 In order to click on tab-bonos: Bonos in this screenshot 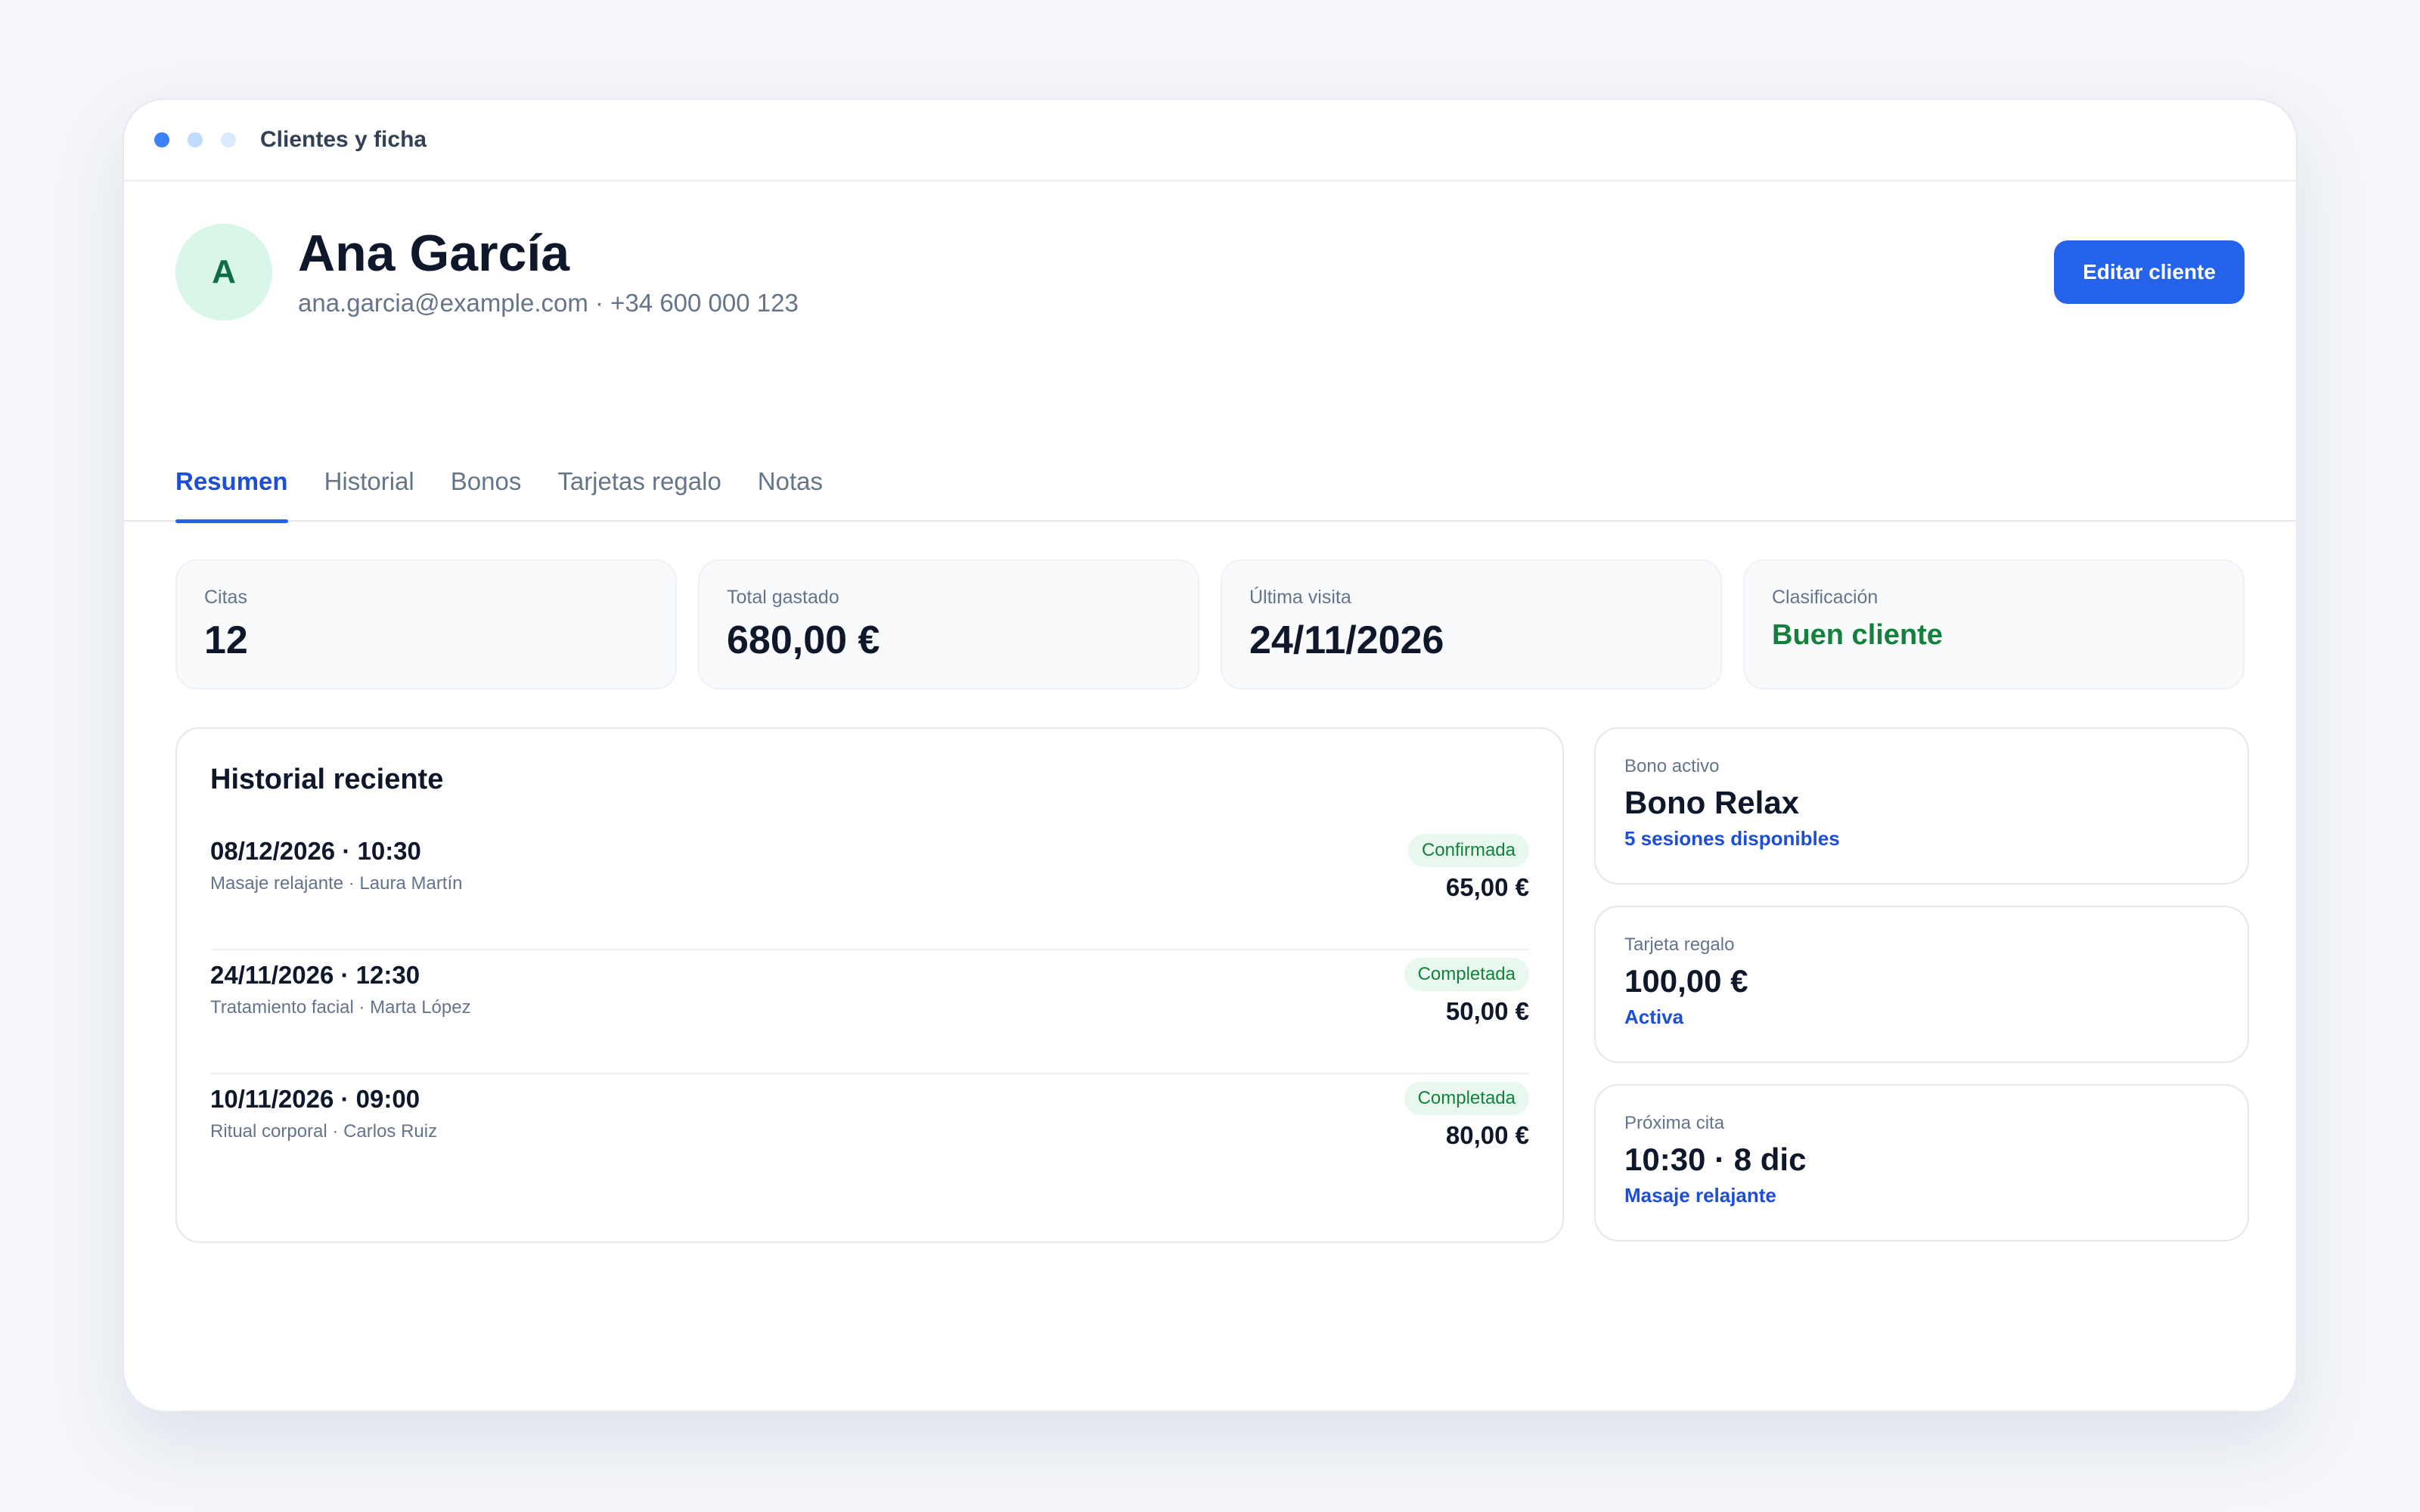, I will do `click(486, 491)`.